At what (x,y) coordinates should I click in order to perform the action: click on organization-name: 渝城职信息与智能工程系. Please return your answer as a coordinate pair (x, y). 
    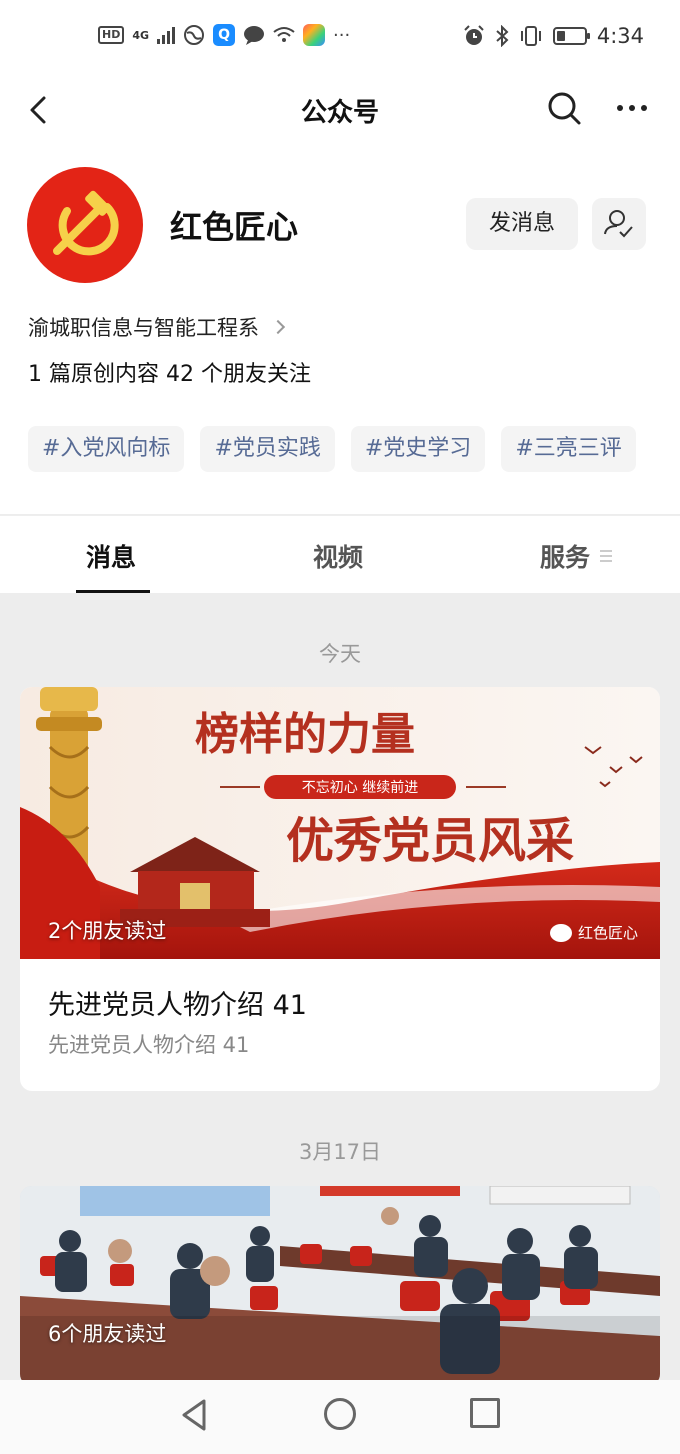
    Looking at the image, I should click on (143, 328).